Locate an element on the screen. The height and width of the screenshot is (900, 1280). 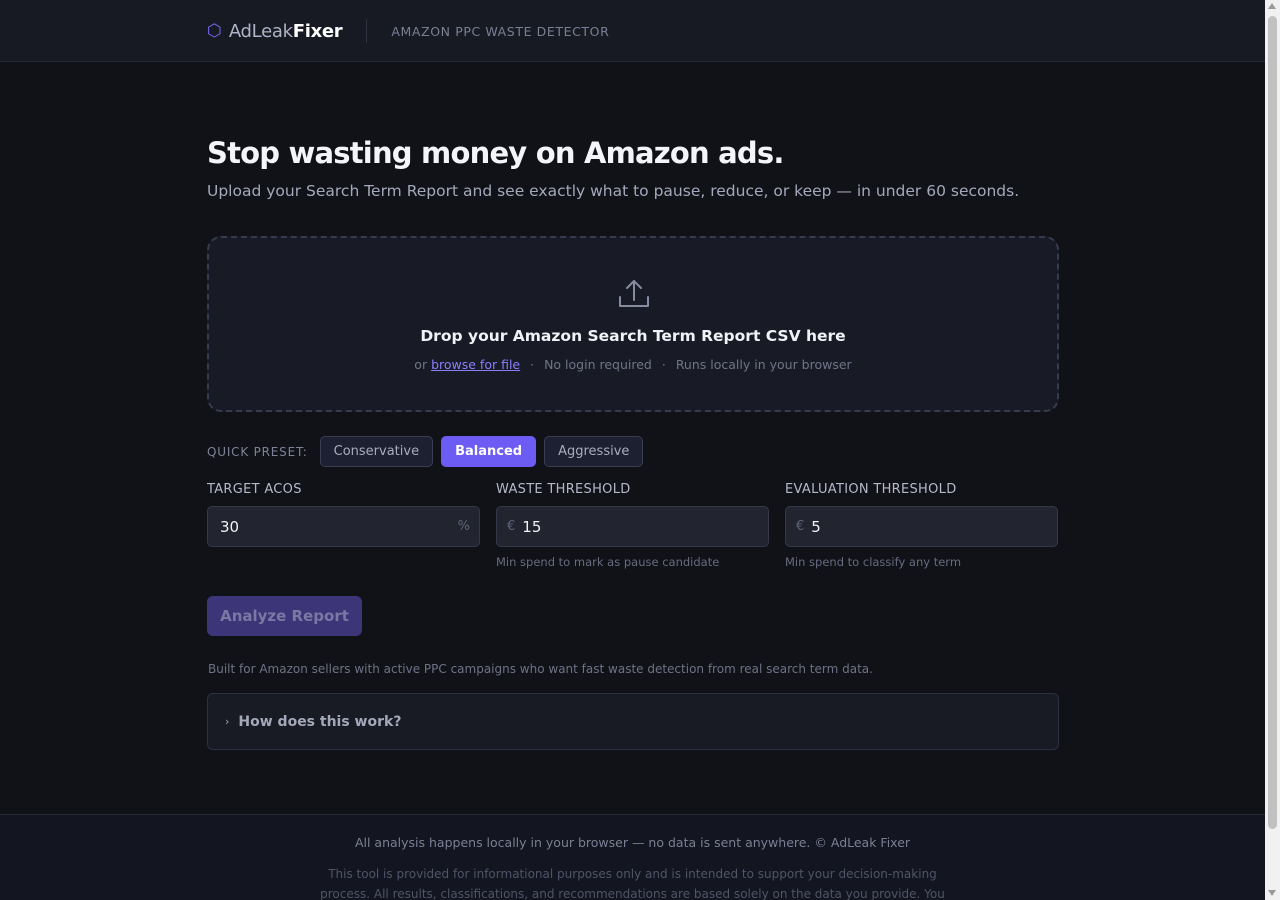
scroll-down-arrow-icon is located at coordinates (1272, 893).